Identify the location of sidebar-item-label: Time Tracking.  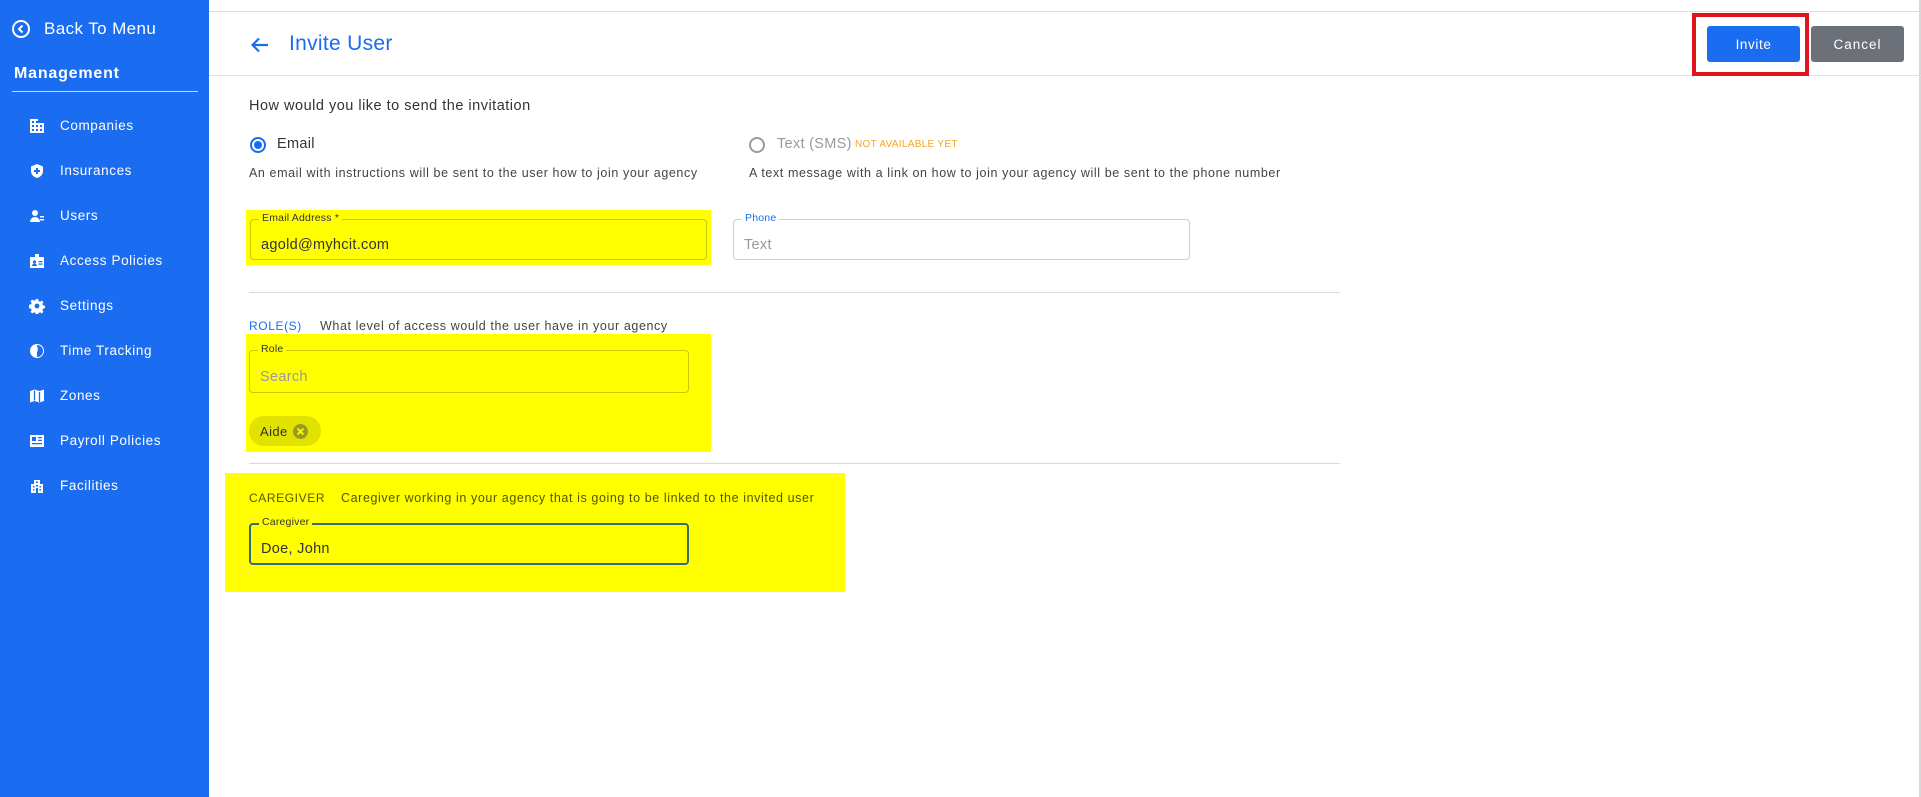
(106, 350).